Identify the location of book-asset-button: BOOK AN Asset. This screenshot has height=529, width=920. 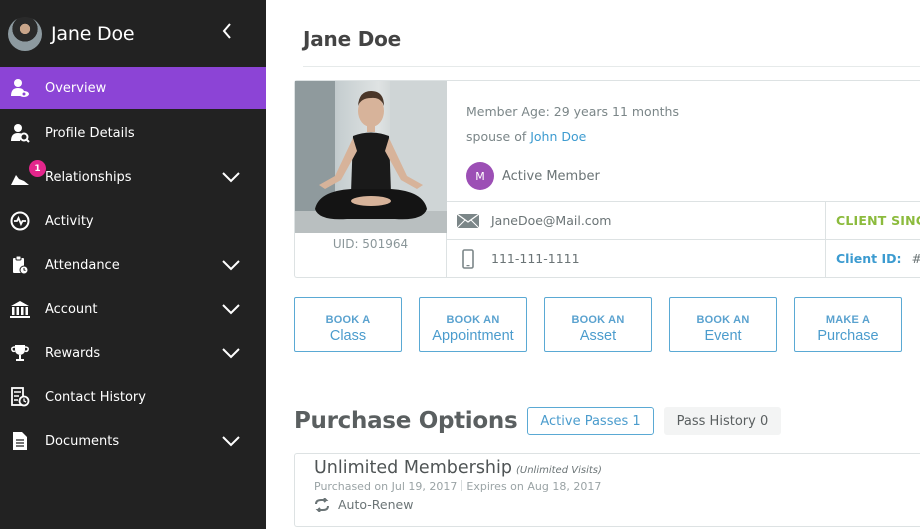
(598, 324).